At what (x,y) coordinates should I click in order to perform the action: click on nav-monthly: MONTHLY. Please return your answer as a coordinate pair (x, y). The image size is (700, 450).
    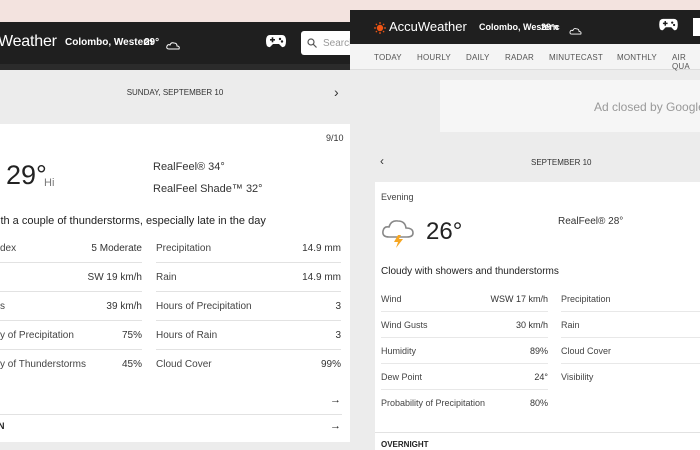
    Looking at the image, I should click on (637, 57).